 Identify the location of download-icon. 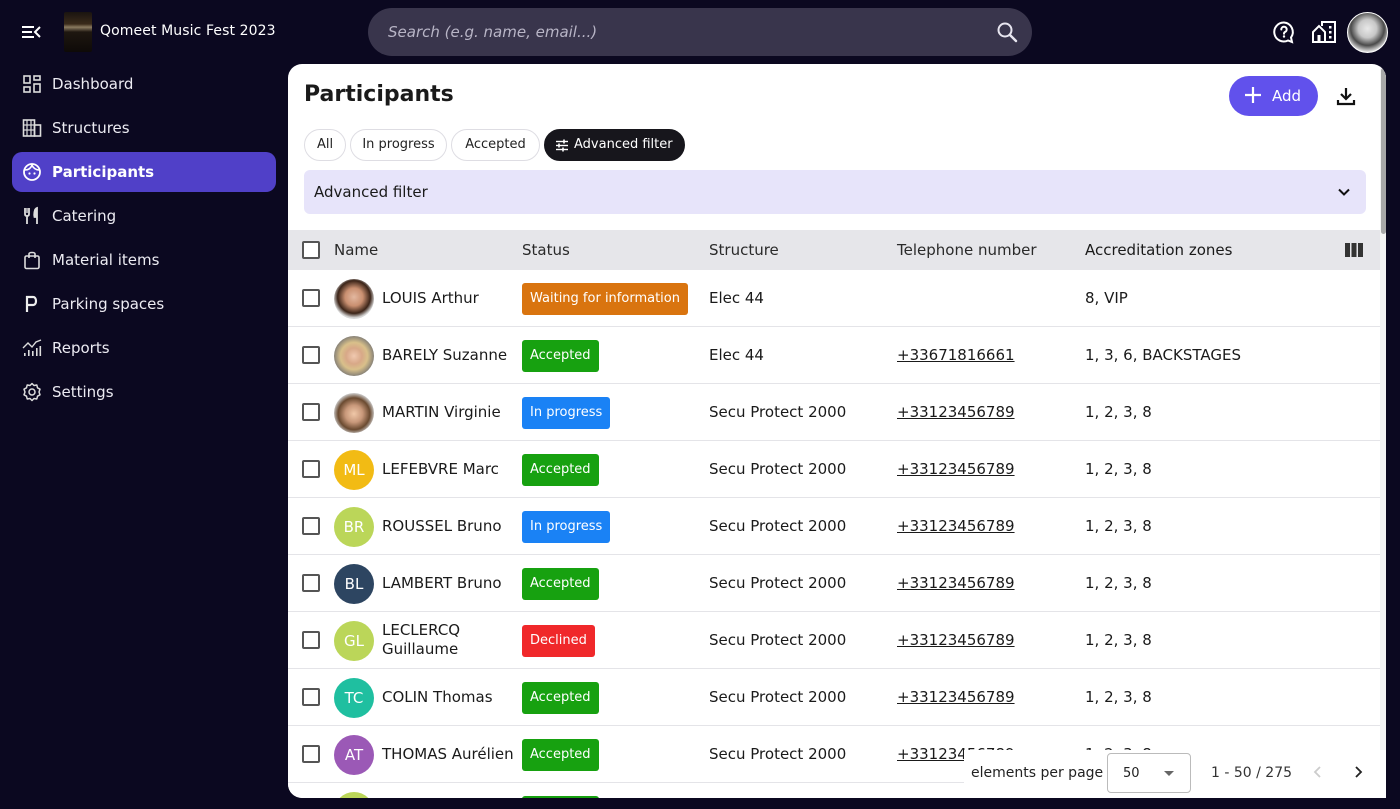
(1346, 96).